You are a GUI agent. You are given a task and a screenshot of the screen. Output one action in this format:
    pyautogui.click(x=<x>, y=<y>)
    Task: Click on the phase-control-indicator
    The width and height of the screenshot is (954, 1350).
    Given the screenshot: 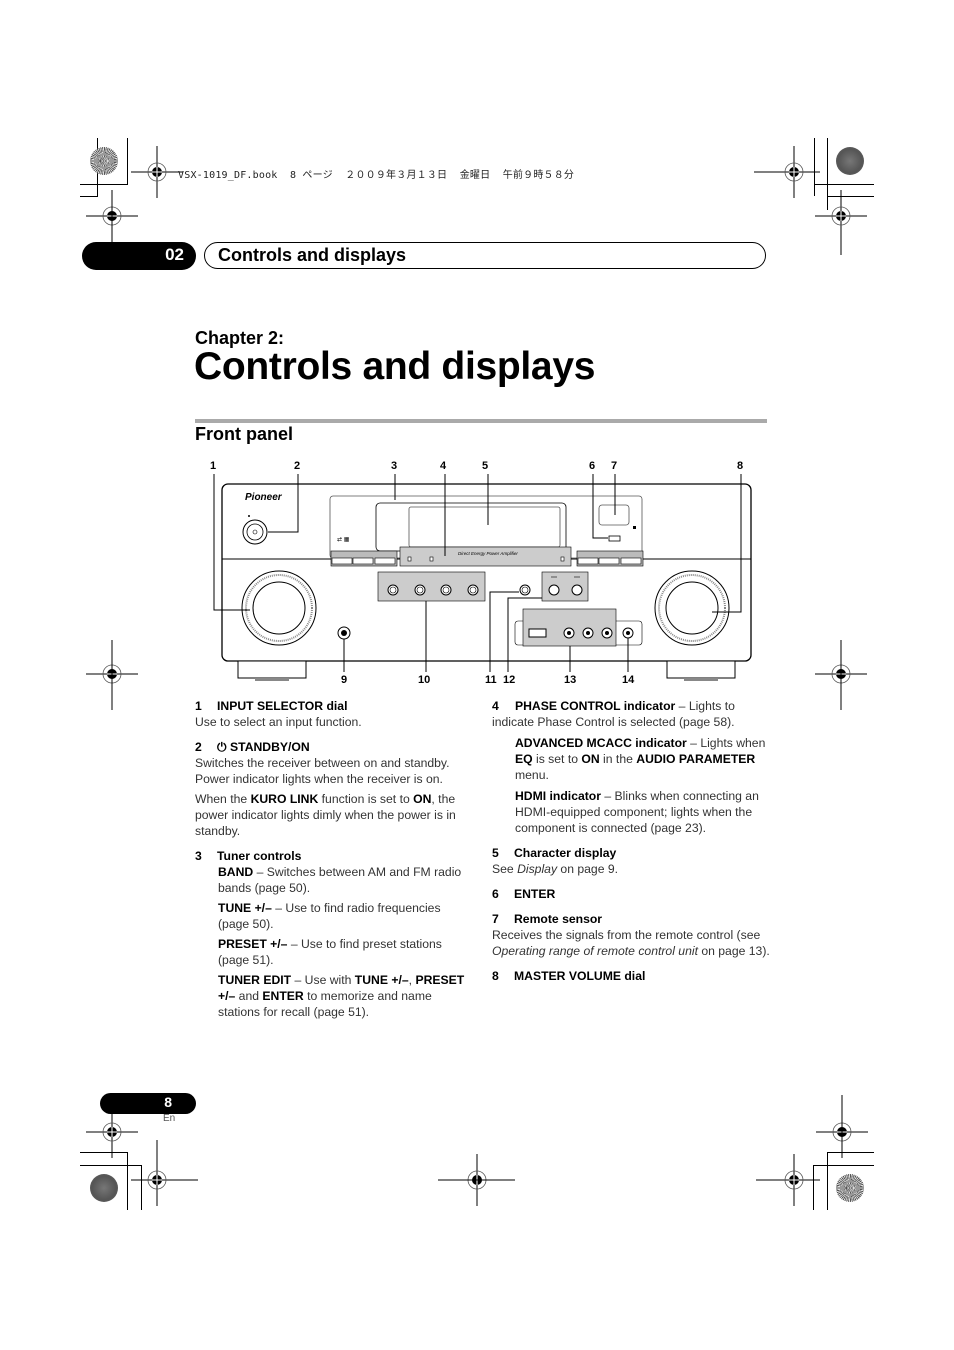 What is the action you would take?
    pyautogui.click(x=409, y=559)
    